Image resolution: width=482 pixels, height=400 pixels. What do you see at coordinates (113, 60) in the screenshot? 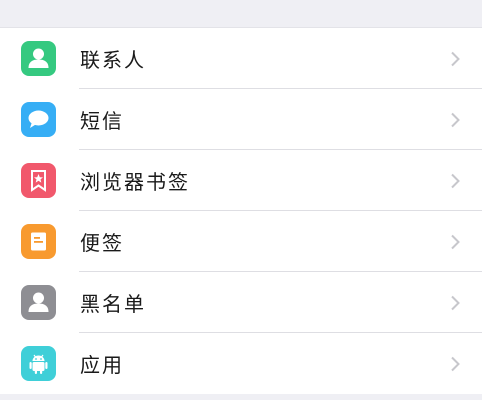
I see `item-label: 联系人` at bounding box center [113, 60].